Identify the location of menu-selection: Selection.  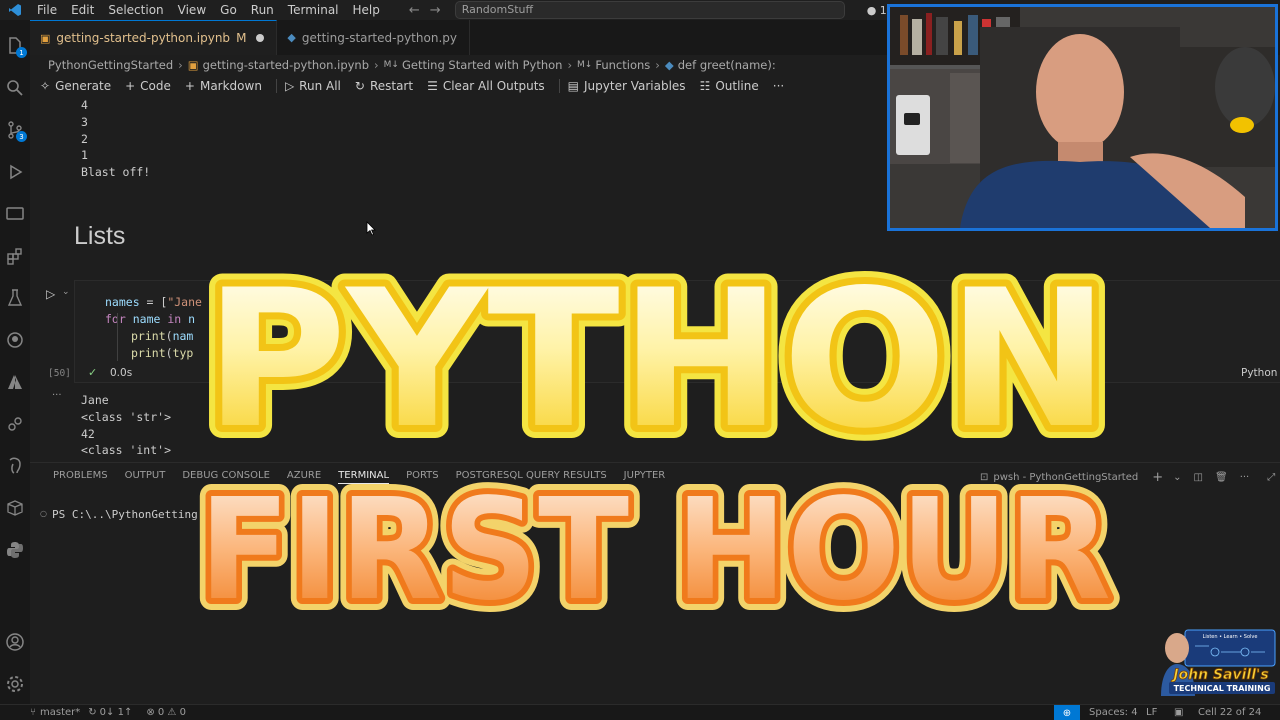
(135, 10).